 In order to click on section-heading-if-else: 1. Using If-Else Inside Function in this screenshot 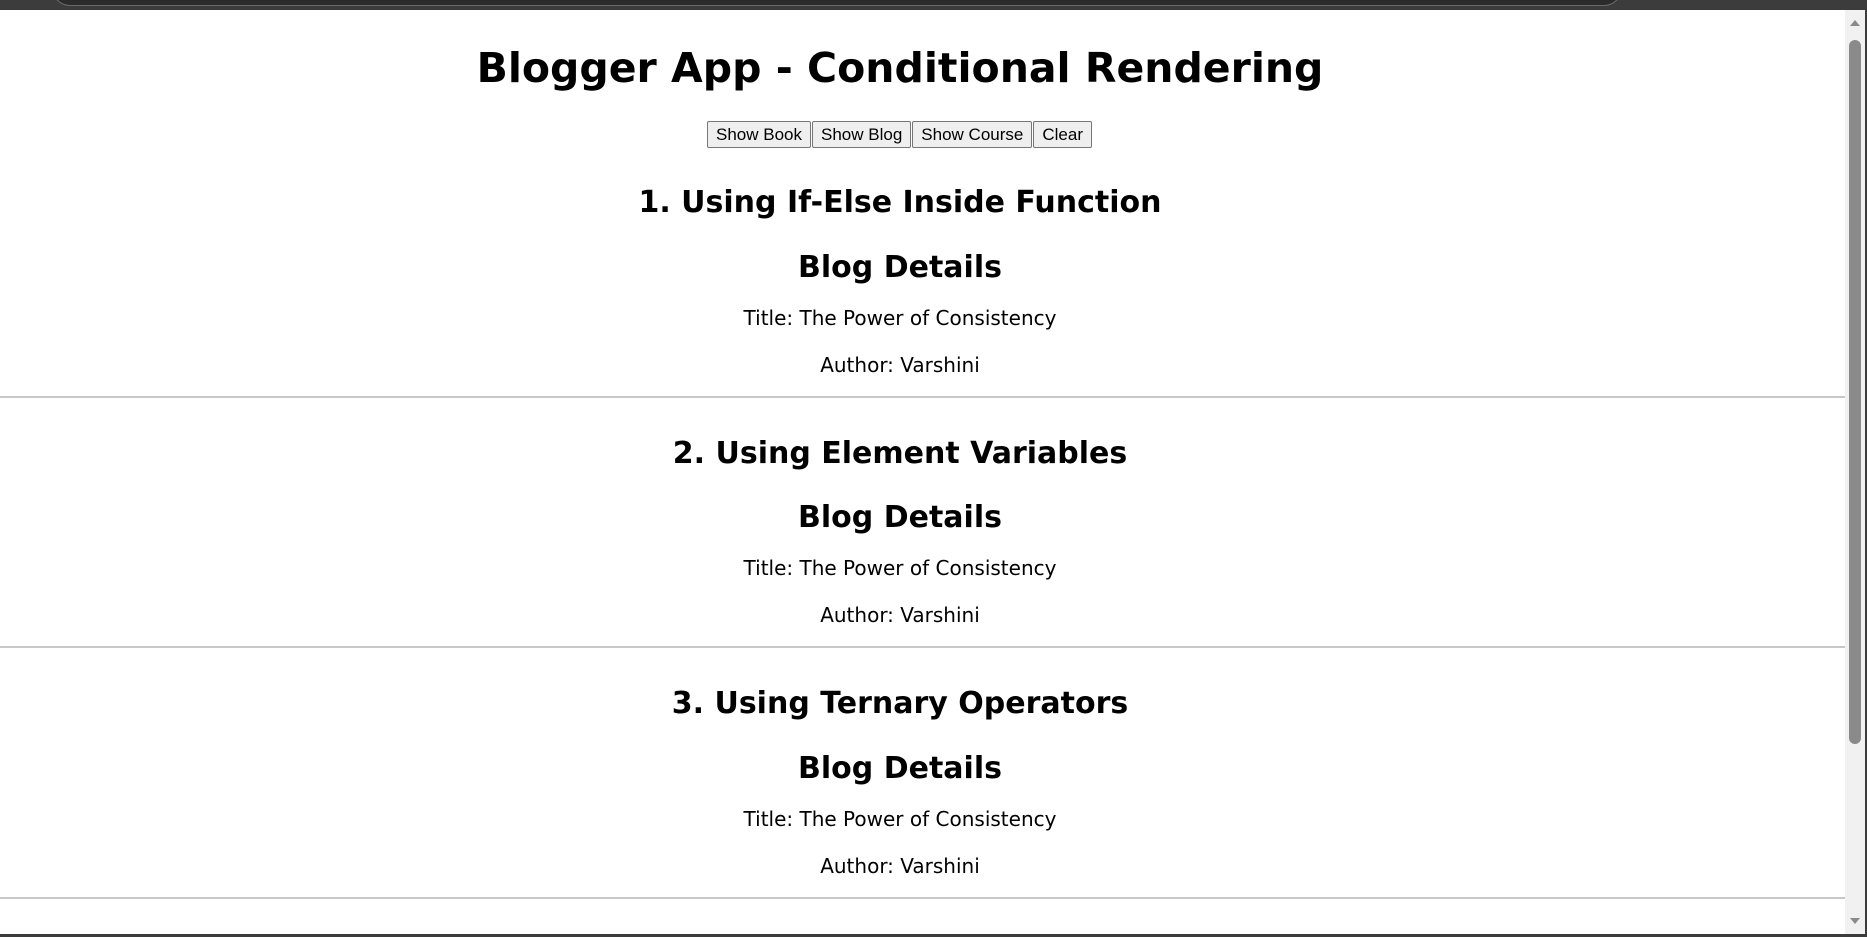, I will do `click(900, 202)`.